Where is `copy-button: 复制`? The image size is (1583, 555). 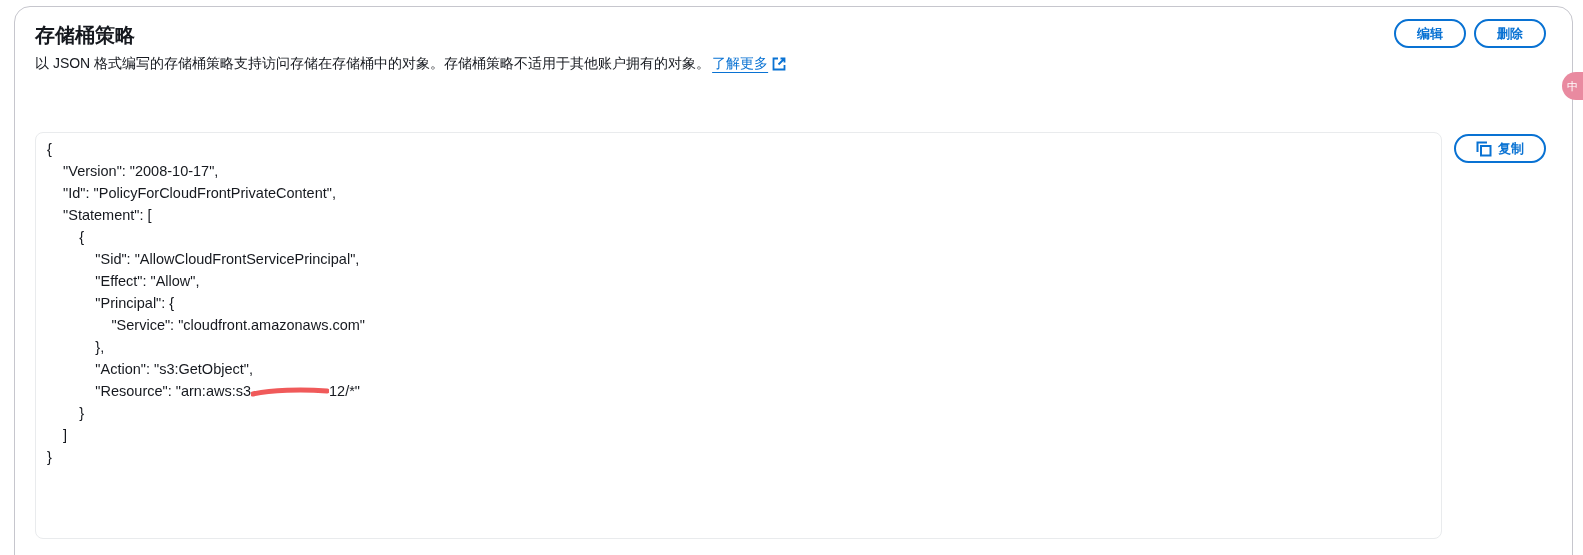 copy-button: 复制 is located at coordinates (1500, 148).